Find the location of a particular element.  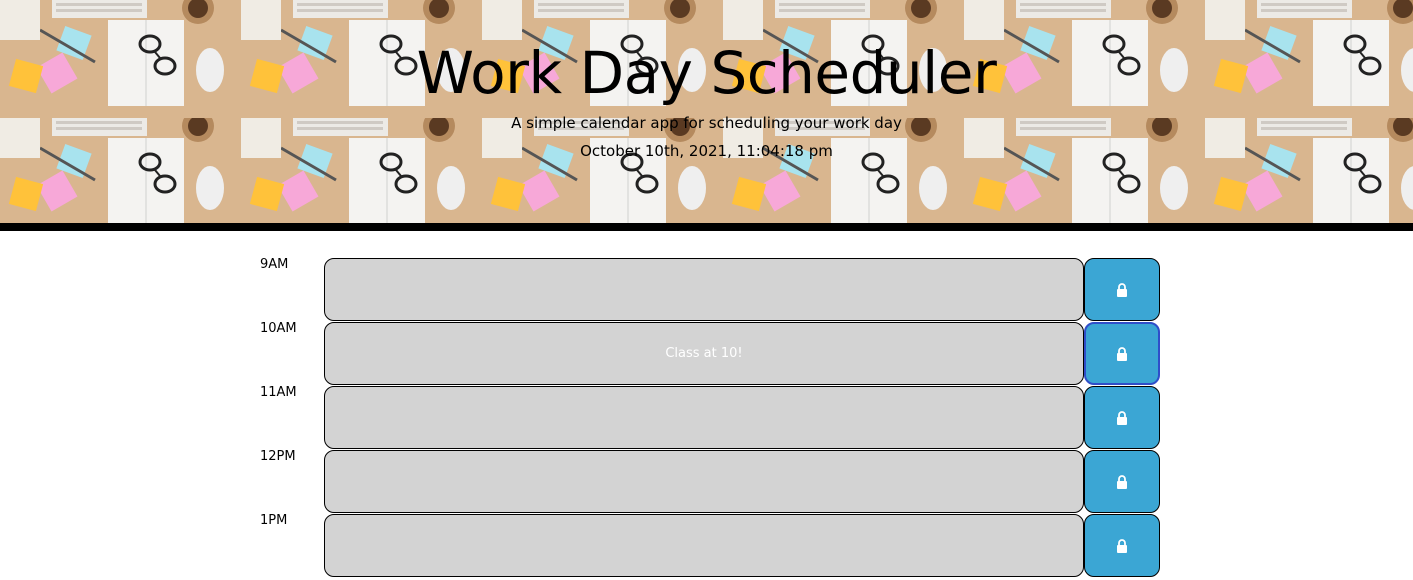

time-block-row: 11AM is located at coordinates (707, 418).